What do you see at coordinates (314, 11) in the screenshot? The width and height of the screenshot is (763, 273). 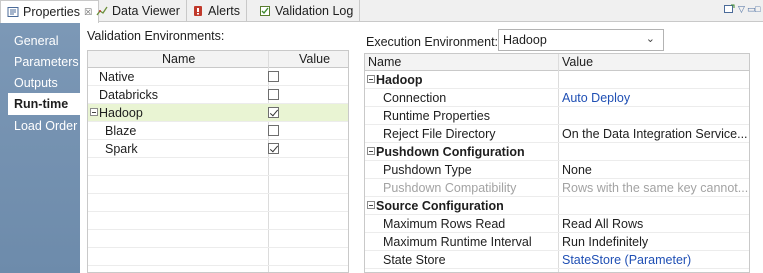 I see `tab-label: Validation Log` at bounding box center [314, 11].